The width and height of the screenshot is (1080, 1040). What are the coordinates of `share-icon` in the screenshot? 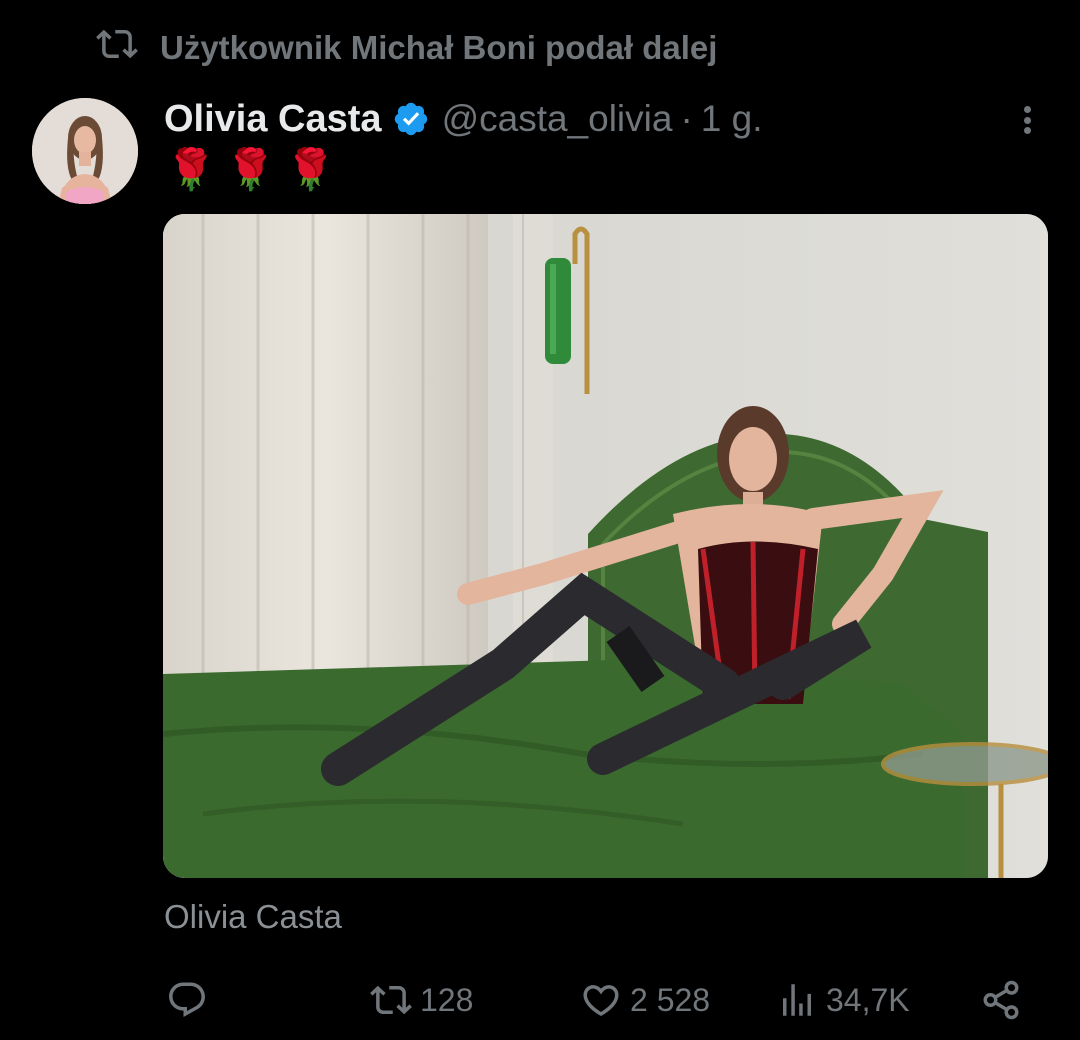 It's located at (1001, 1000).